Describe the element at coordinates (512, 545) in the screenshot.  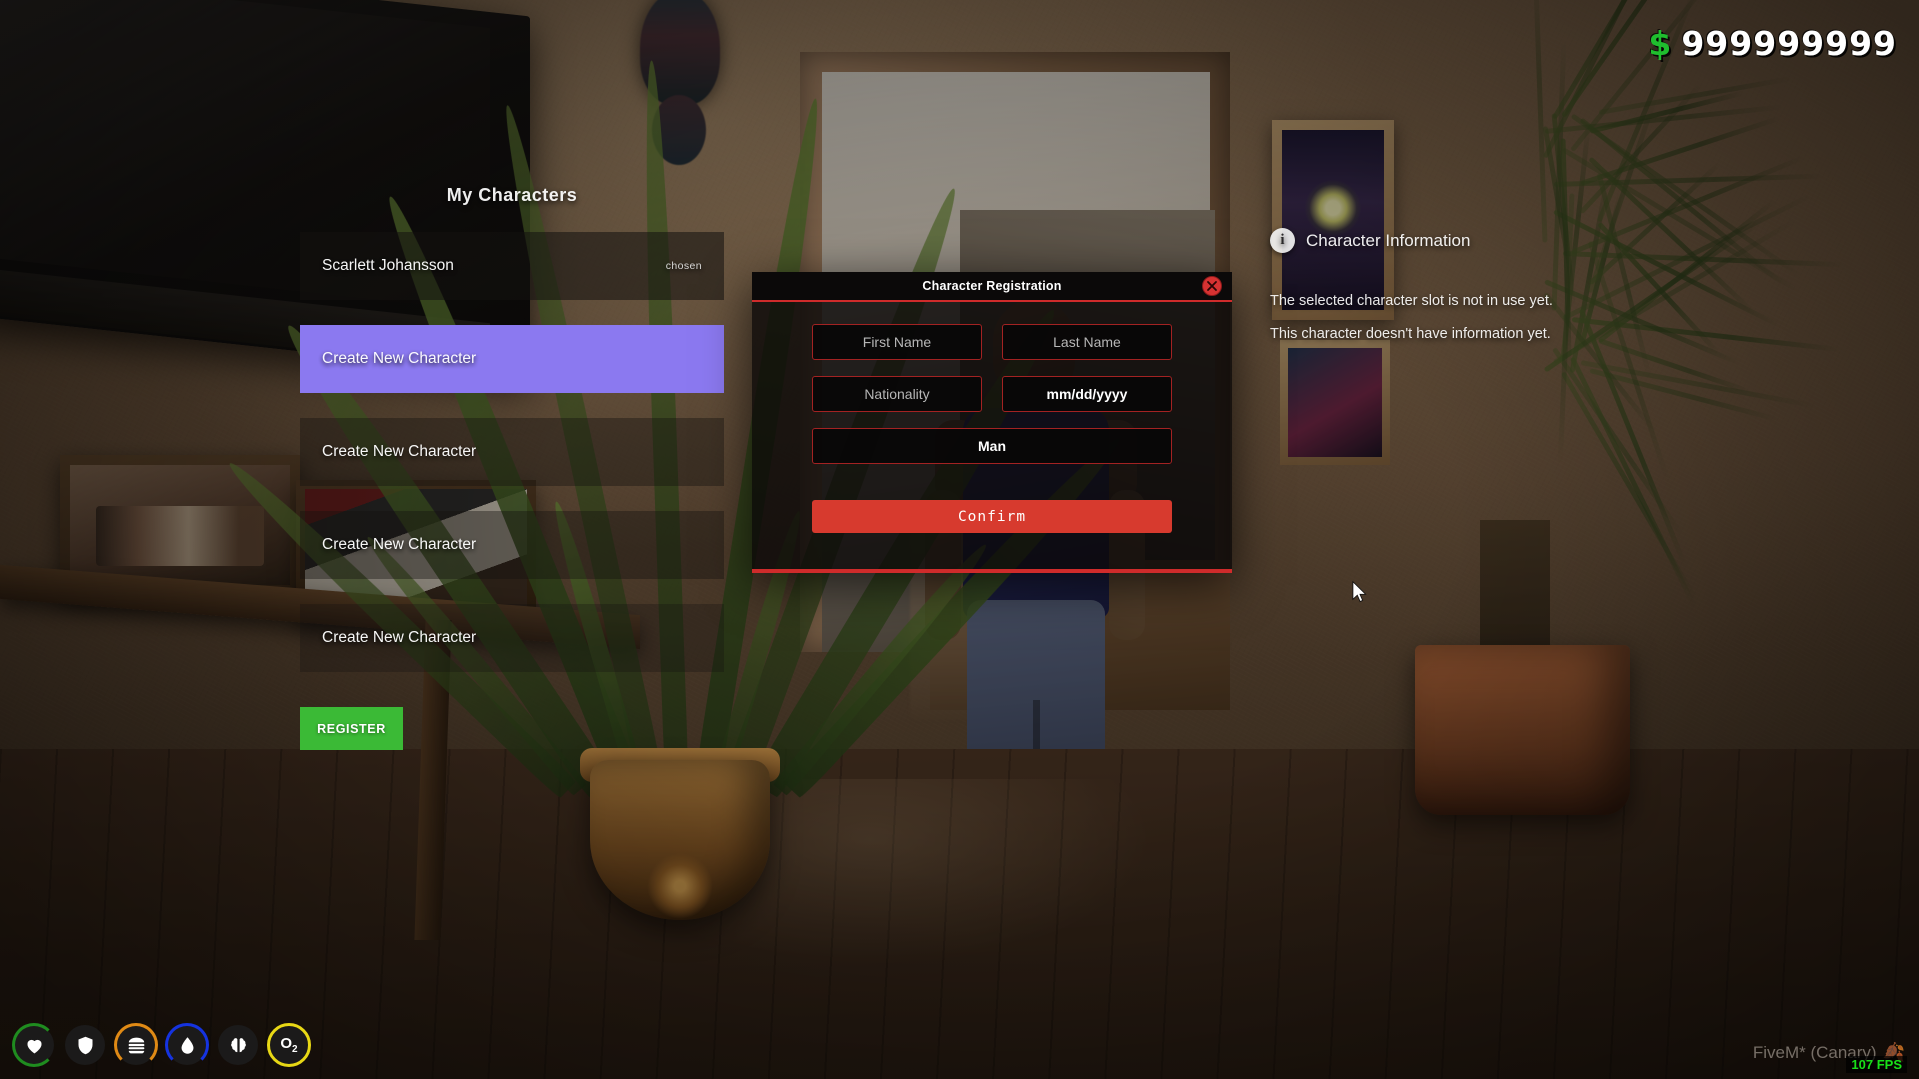
I see `character-row-3: Create New Character` at that location.